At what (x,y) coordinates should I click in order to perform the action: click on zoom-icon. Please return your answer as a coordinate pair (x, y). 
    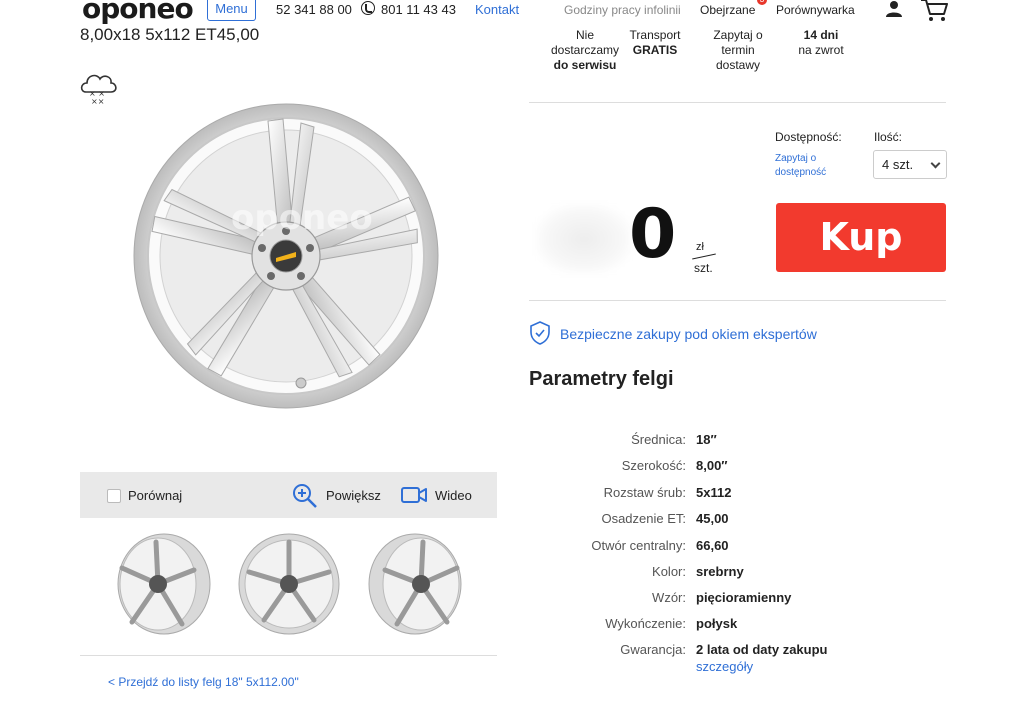
    Looking at the image, I should click on (305, 496).